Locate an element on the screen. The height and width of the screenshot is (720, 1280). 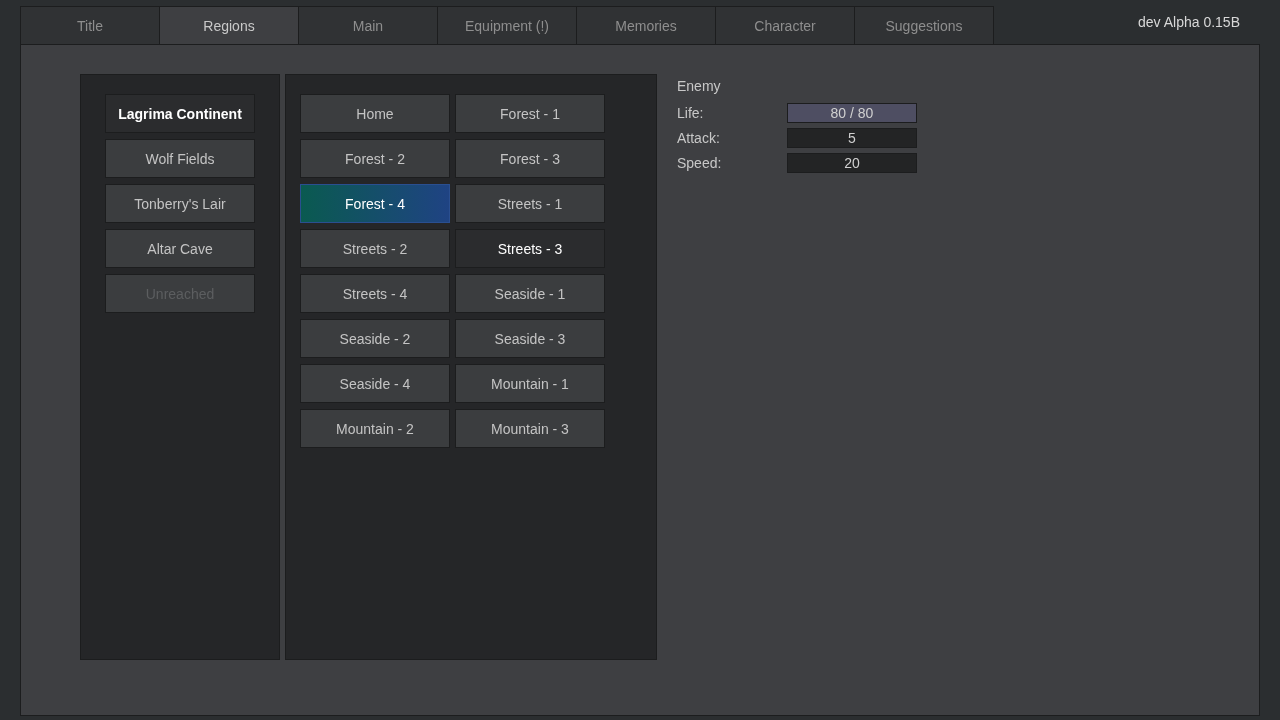
tab: Main is located at coordinates (368, 25).